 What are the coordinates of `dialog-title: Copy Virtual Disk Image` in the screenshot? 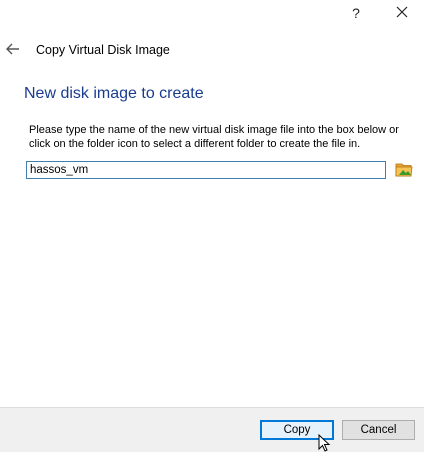 It's located at (103, 50).